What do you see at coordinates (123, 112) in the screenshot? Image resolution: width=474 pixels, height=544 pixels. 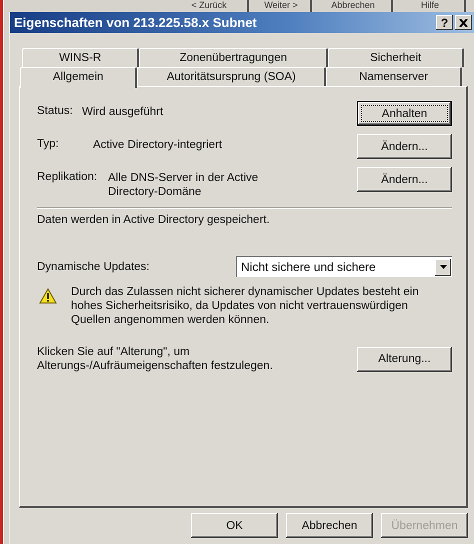 I see `field-value: Wird ausgeführt` at bounding box center [123, 112].